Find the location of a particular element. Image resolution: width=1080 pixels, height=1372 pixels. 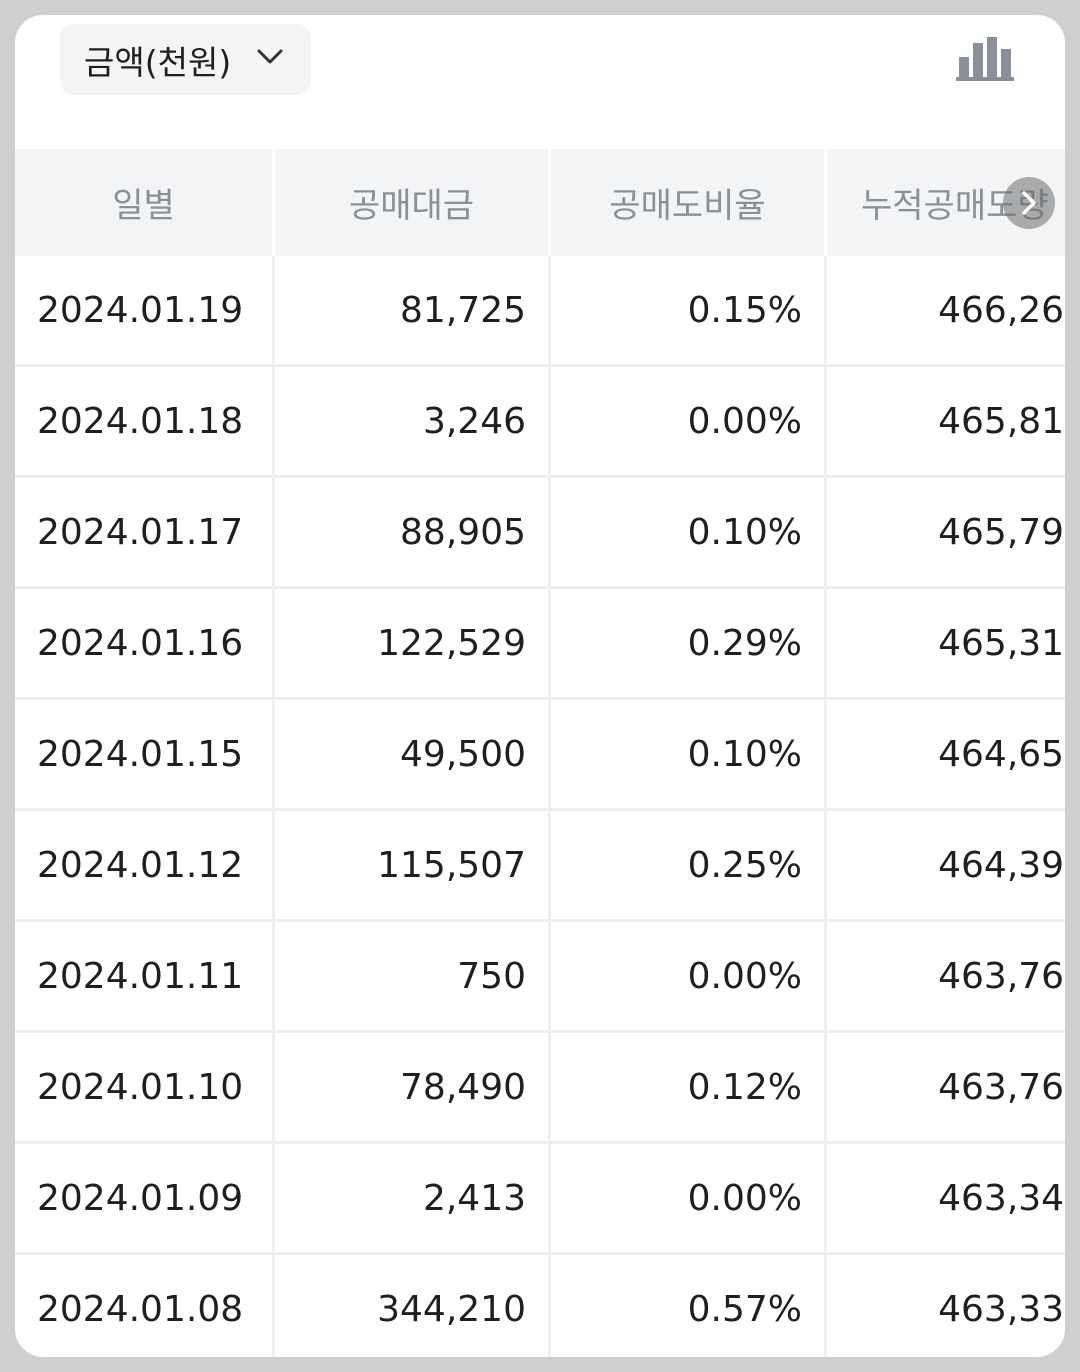

cell-date: 2024.01.15 is located at coordinates (145, 754).